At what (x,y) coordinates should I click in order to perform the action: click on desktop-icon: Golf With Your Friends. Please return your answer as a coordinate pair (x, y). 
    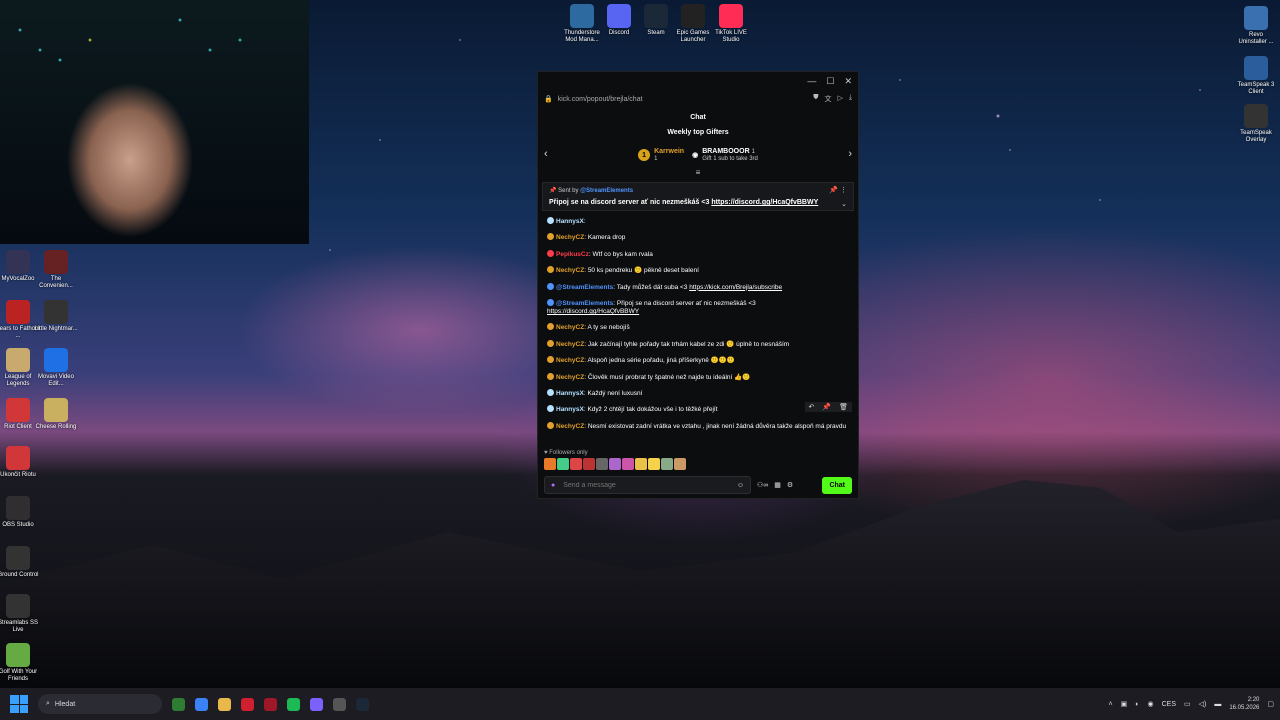
    Looking at the image, I should click on (20, 663).